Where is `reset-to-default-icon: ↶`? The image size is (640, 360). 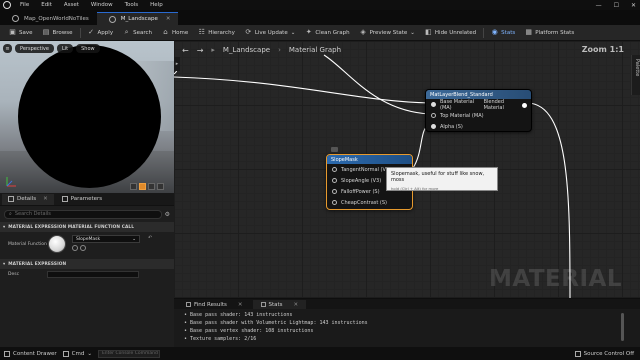
reset-to-default-icon: ↶ is located at coordinates (150, 238).